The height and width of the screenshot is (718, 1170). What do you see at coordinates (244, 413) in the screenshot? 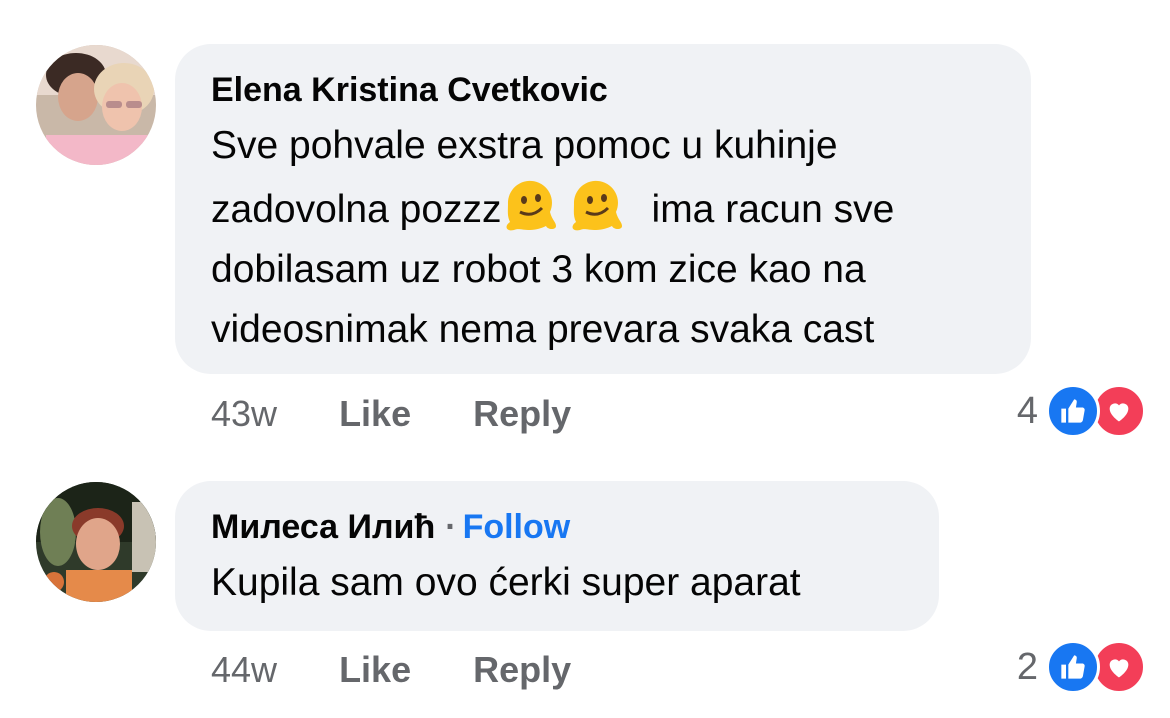
I see `comment-timestamp: 43w` at bounding box center [244, 413].